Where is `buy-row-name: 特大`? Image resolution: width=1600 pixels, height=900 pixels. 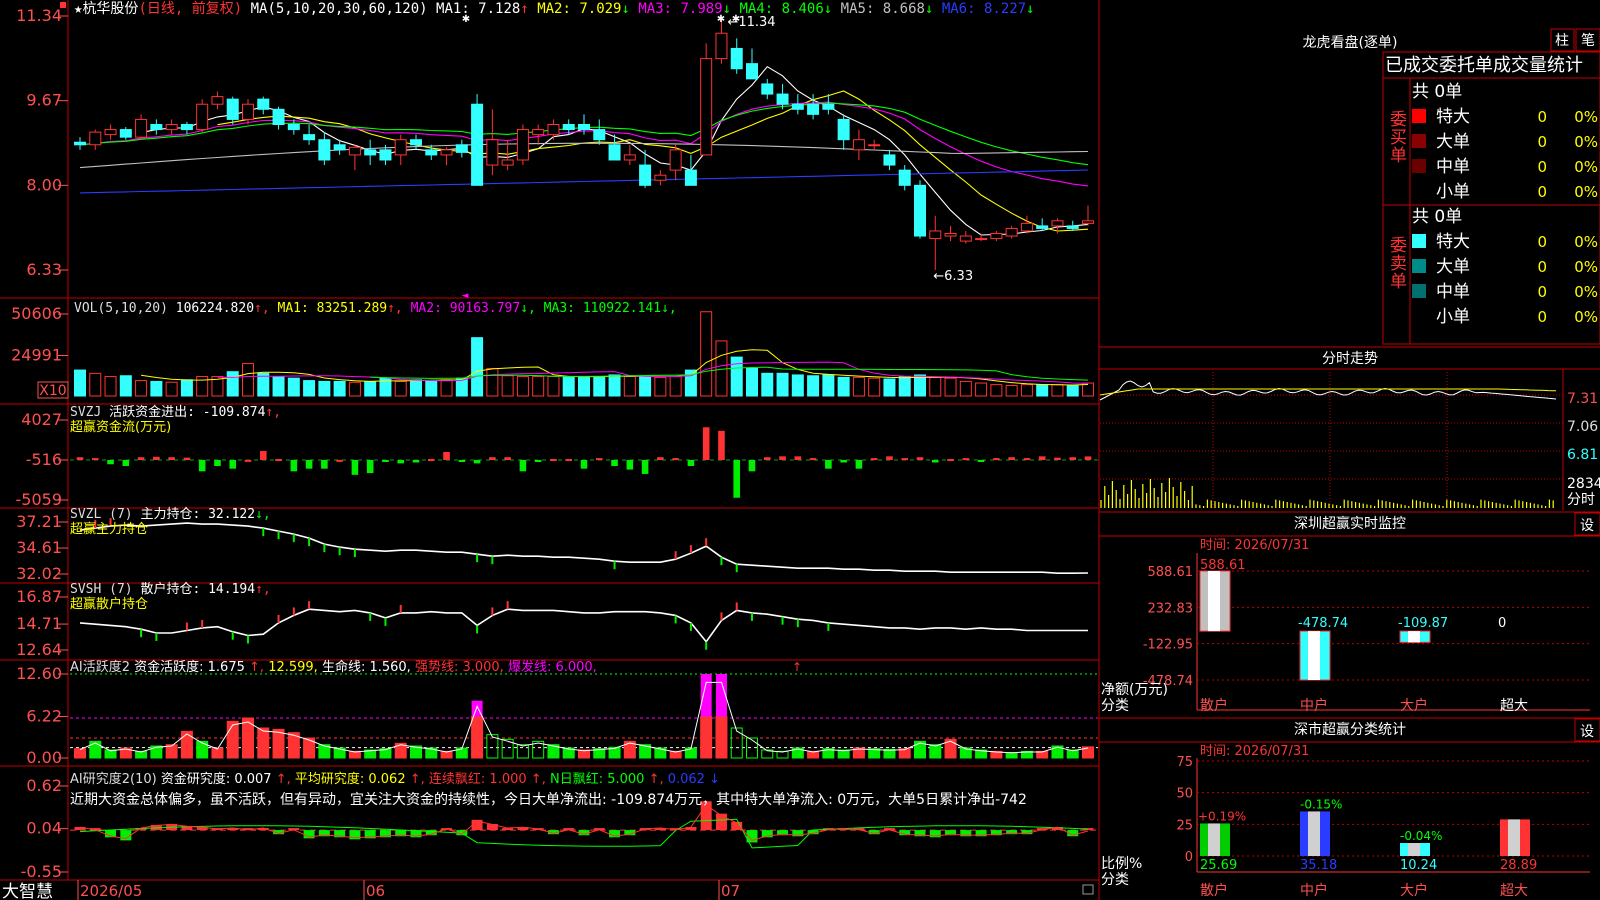 buy-row-name: 特大 is located at coordinates (1453, 117).